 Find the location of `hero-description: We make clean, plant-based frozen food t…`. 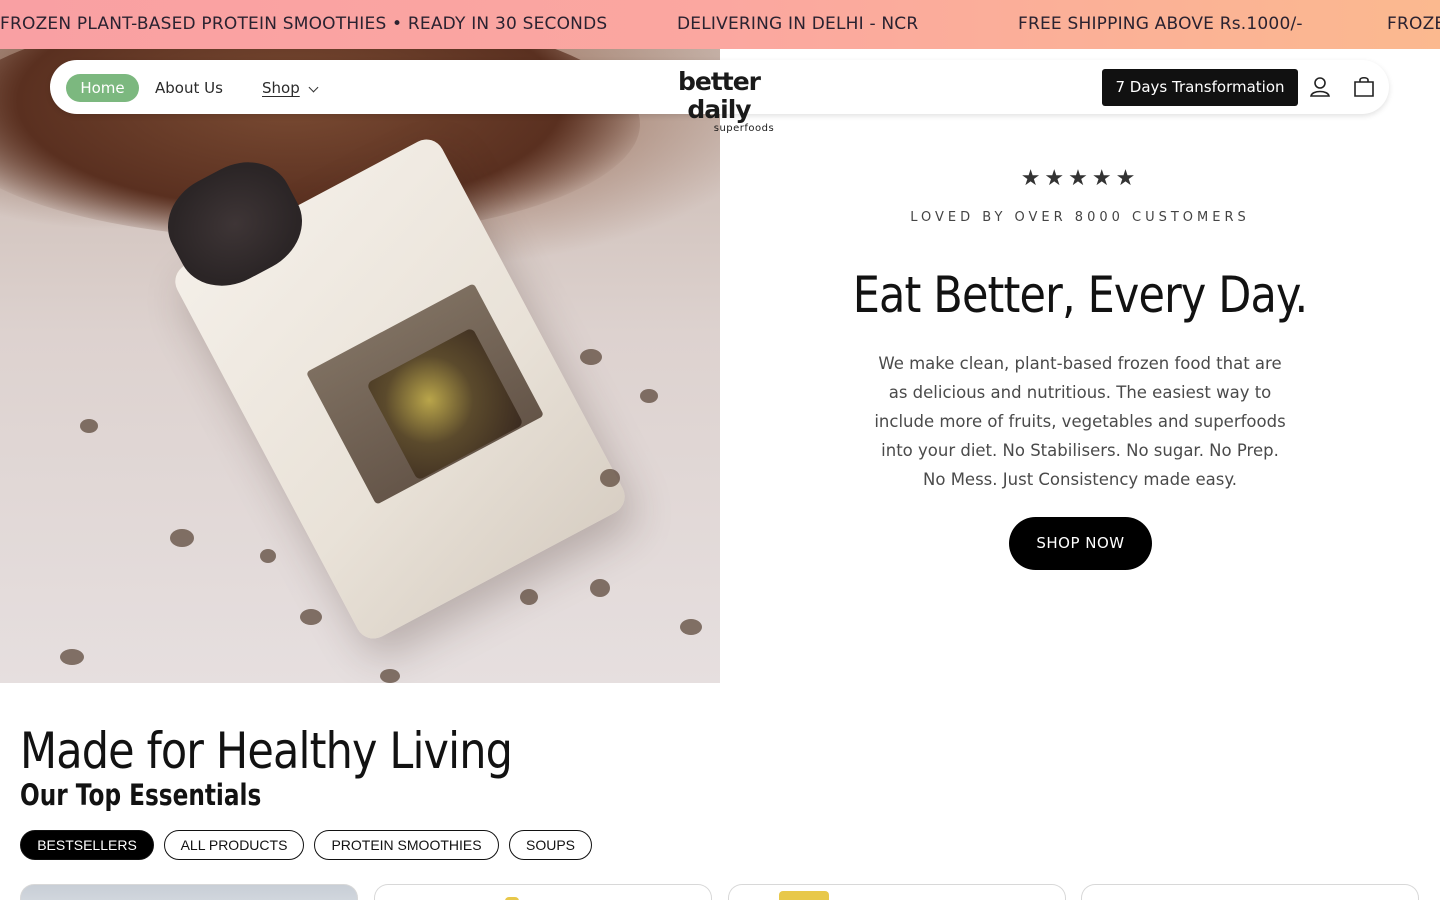

hero-description: We make clean, plant-based frozen food t… is located at coordinates (1080, 421).